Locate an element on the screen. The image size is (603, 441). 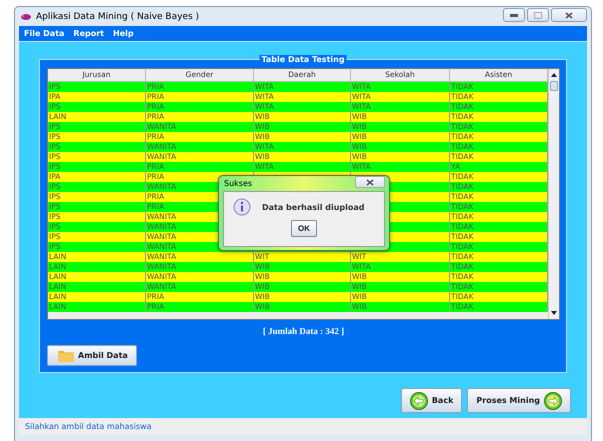
status-text: Silahkan ambil data mahasiswa is located at coordinates (88, 426).